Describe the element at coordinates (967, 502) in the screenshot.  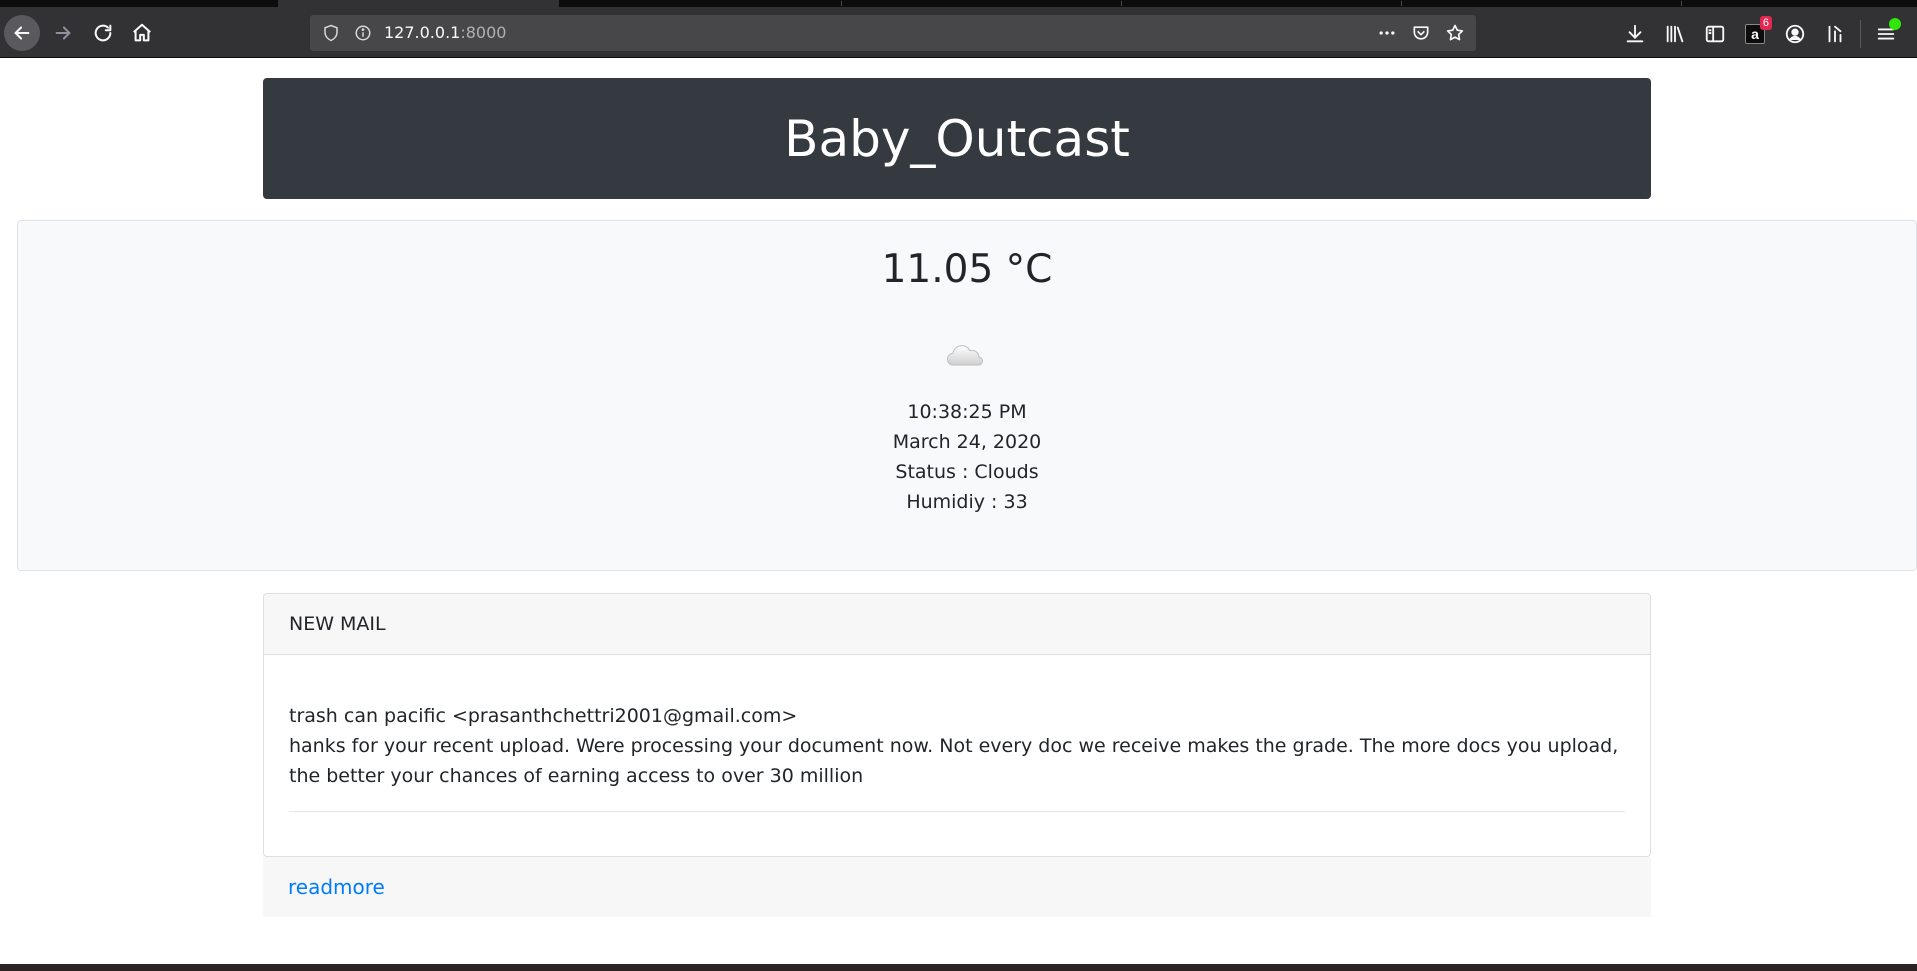
I see `weather-humidity: Humidiy : 33` at that location.